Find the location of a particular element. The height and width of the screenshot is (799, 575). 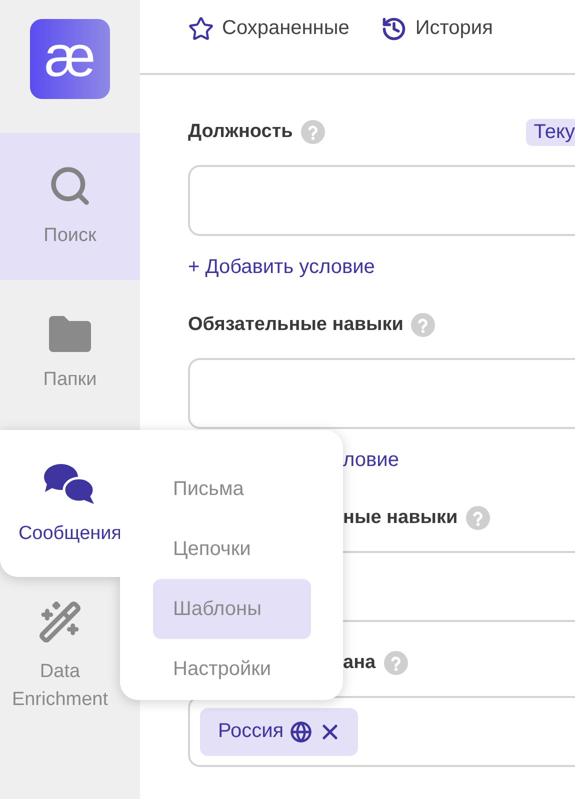

field-label: Должность is located at coordinates (240, 132).